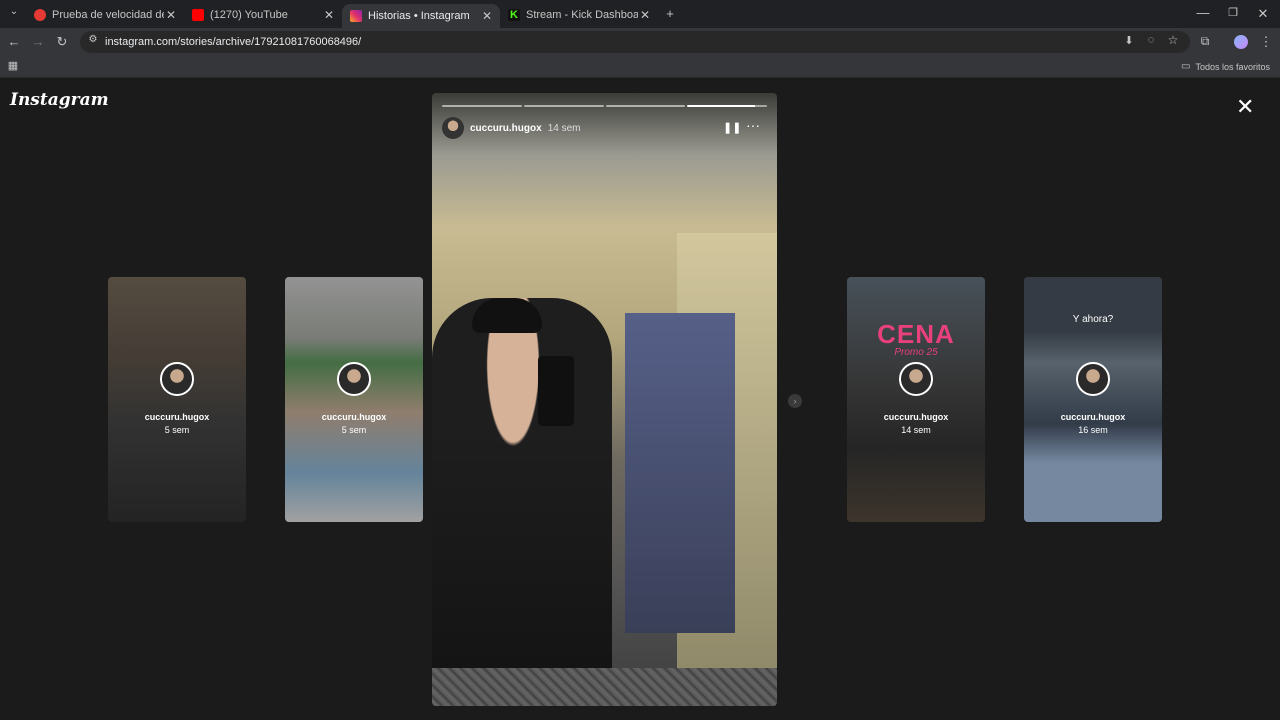 The image size is (1280, 720). I want to click on thumbnail-overlay-subtitle: Promo 25, so click(916, 352).